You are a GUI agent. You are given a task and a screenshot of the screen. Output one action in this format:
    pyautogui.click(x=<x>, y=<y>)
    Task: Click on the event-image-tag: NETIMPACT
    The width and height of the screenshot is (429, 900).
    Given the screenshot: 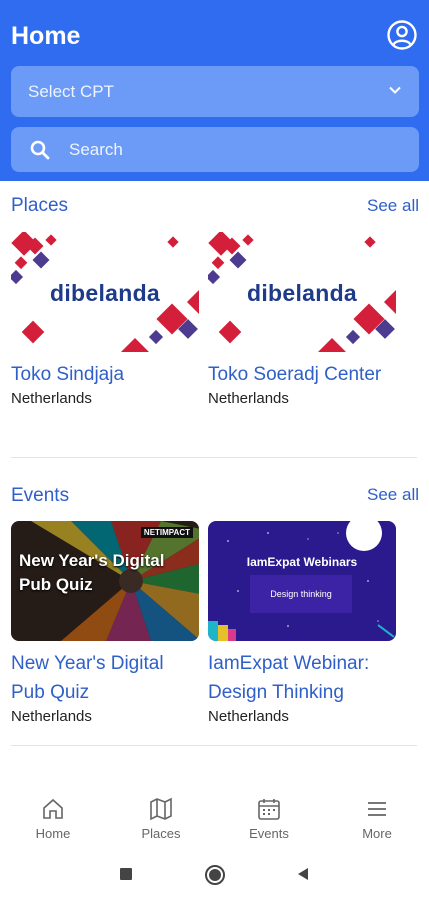 What is the action you would take?
    pyautogui.click(x=166, y=532)
    